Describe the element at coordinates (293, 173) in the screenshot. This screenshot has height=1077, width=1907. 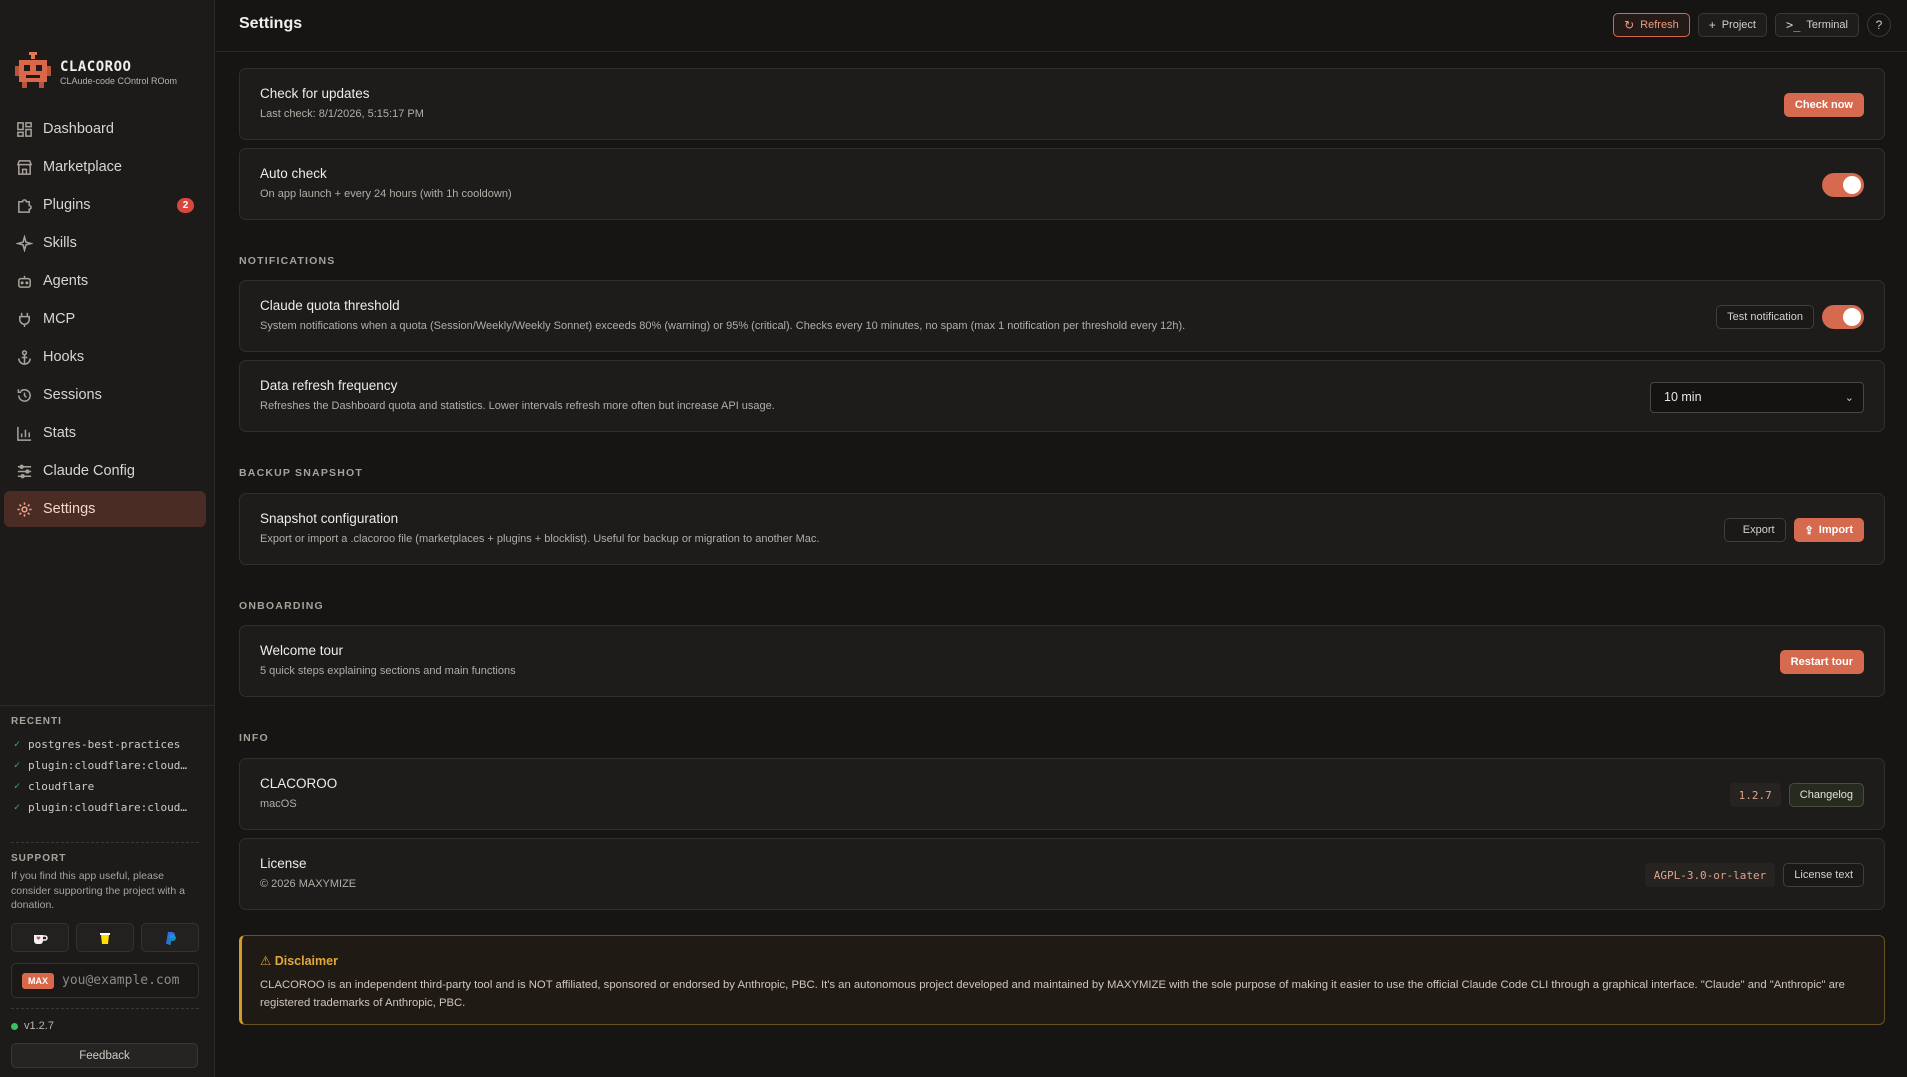
I see `card-title: Auto check` at that location.